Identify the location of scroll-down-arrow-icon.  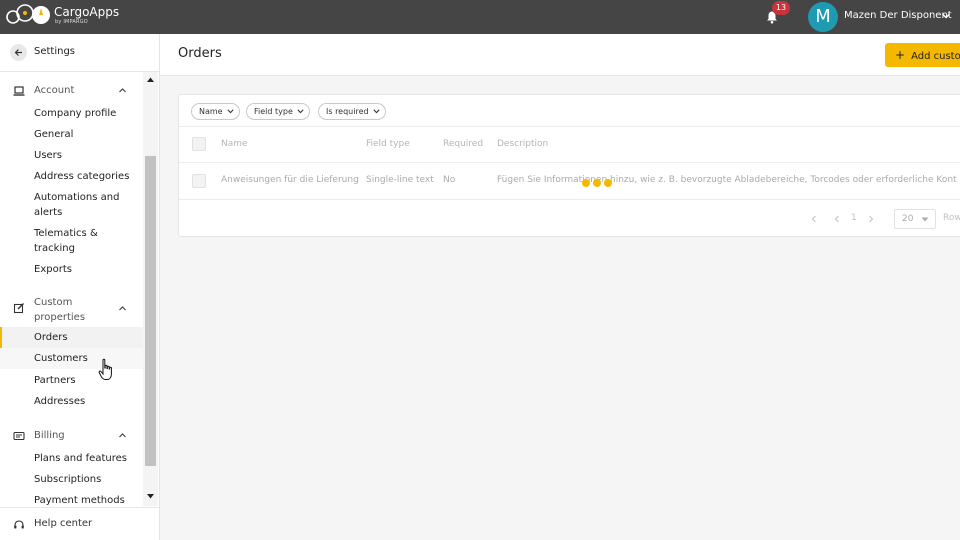
(150, 496).